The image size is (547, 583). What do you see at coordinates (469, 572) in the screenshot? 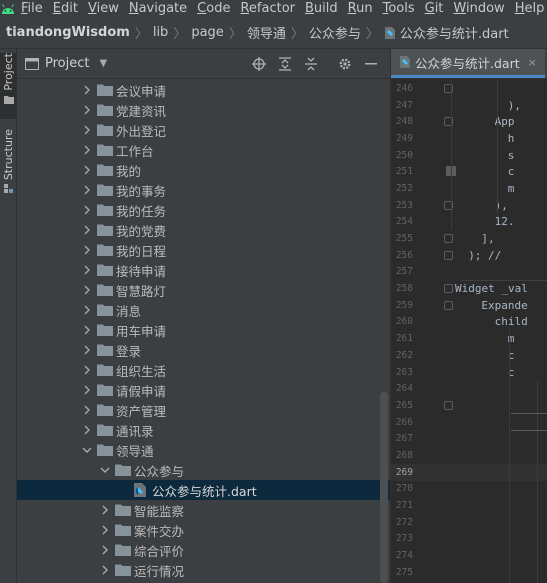
I see `code-line: 275` at bounding box center [469, 572].